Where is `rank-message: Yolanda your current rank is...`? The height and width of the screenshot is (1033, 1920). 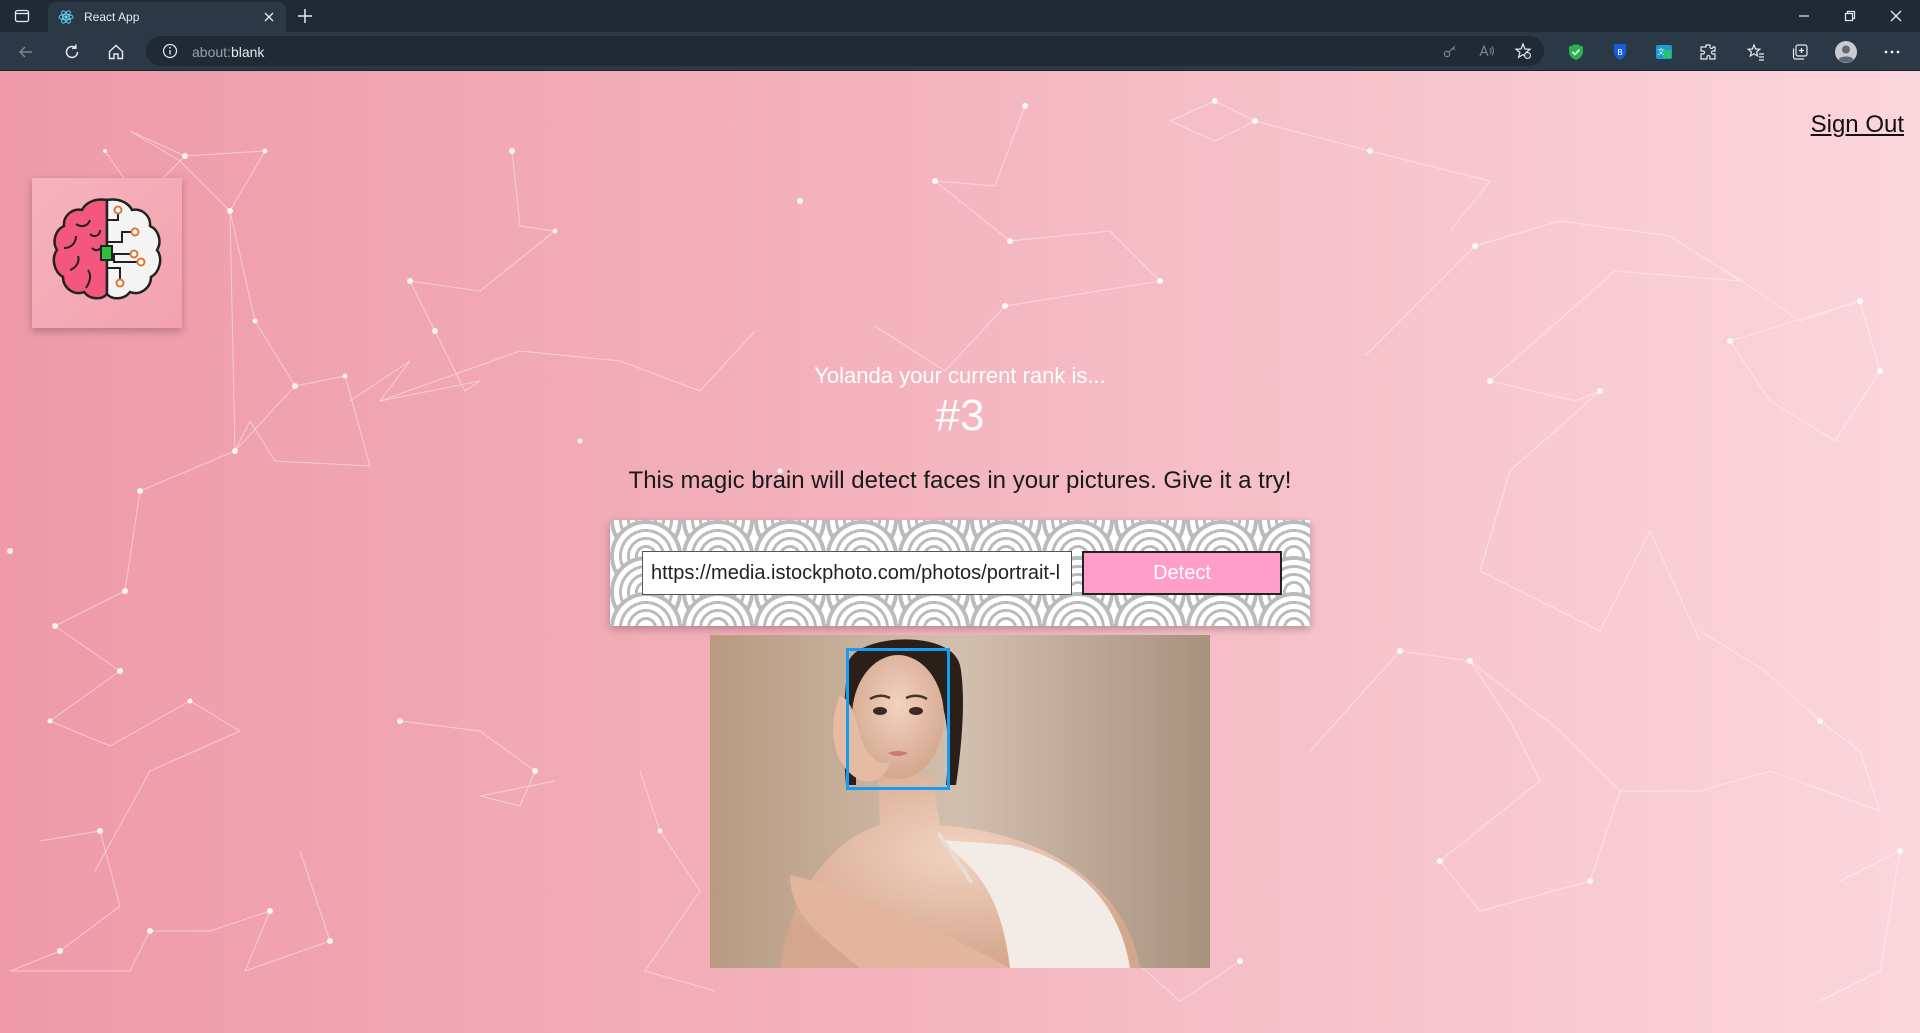 rank-message: Yolanda your current rank is... is located at coordinates (960, 375).